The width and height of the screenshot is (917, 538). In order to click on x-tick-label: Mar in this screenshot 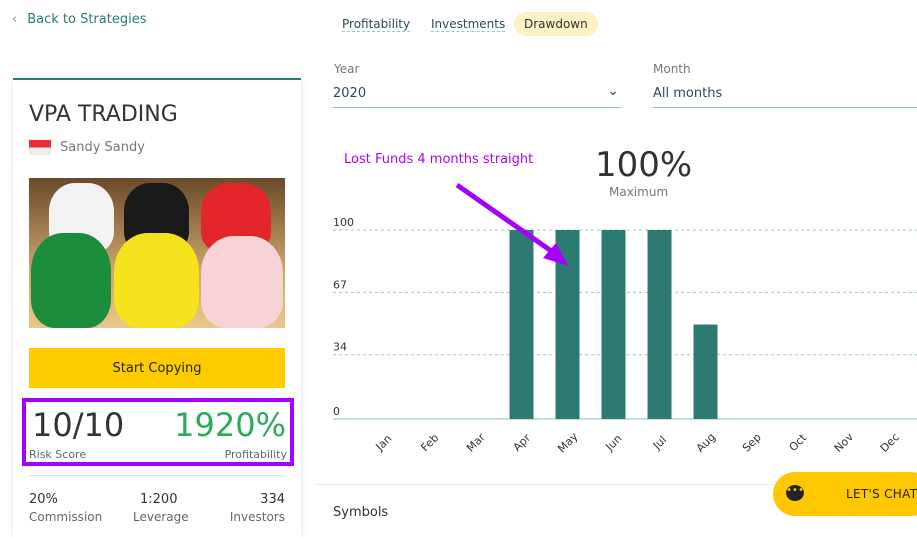, I will do `click(476, 442)`.